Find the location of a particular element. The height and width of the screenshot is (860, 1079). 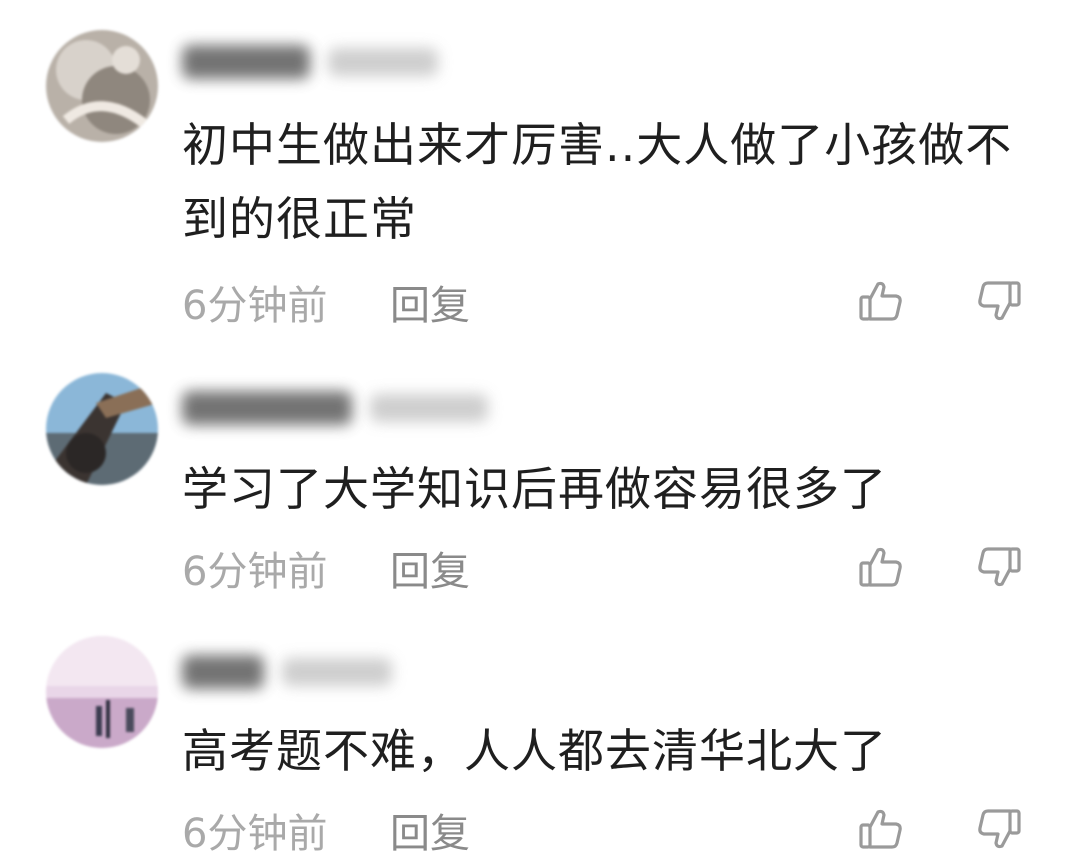

comment-text: 高考题不难，人人都去清华北大了 is located at coordinates (534, 751).